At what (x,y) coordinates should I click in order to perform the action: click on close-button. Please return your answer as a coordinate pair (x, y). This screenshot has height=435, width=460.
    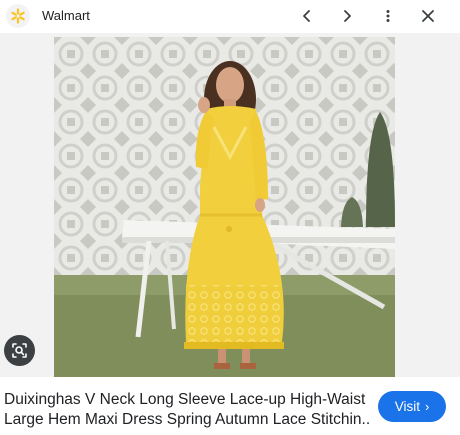
    Looking at the image, I should click on (428, 16).